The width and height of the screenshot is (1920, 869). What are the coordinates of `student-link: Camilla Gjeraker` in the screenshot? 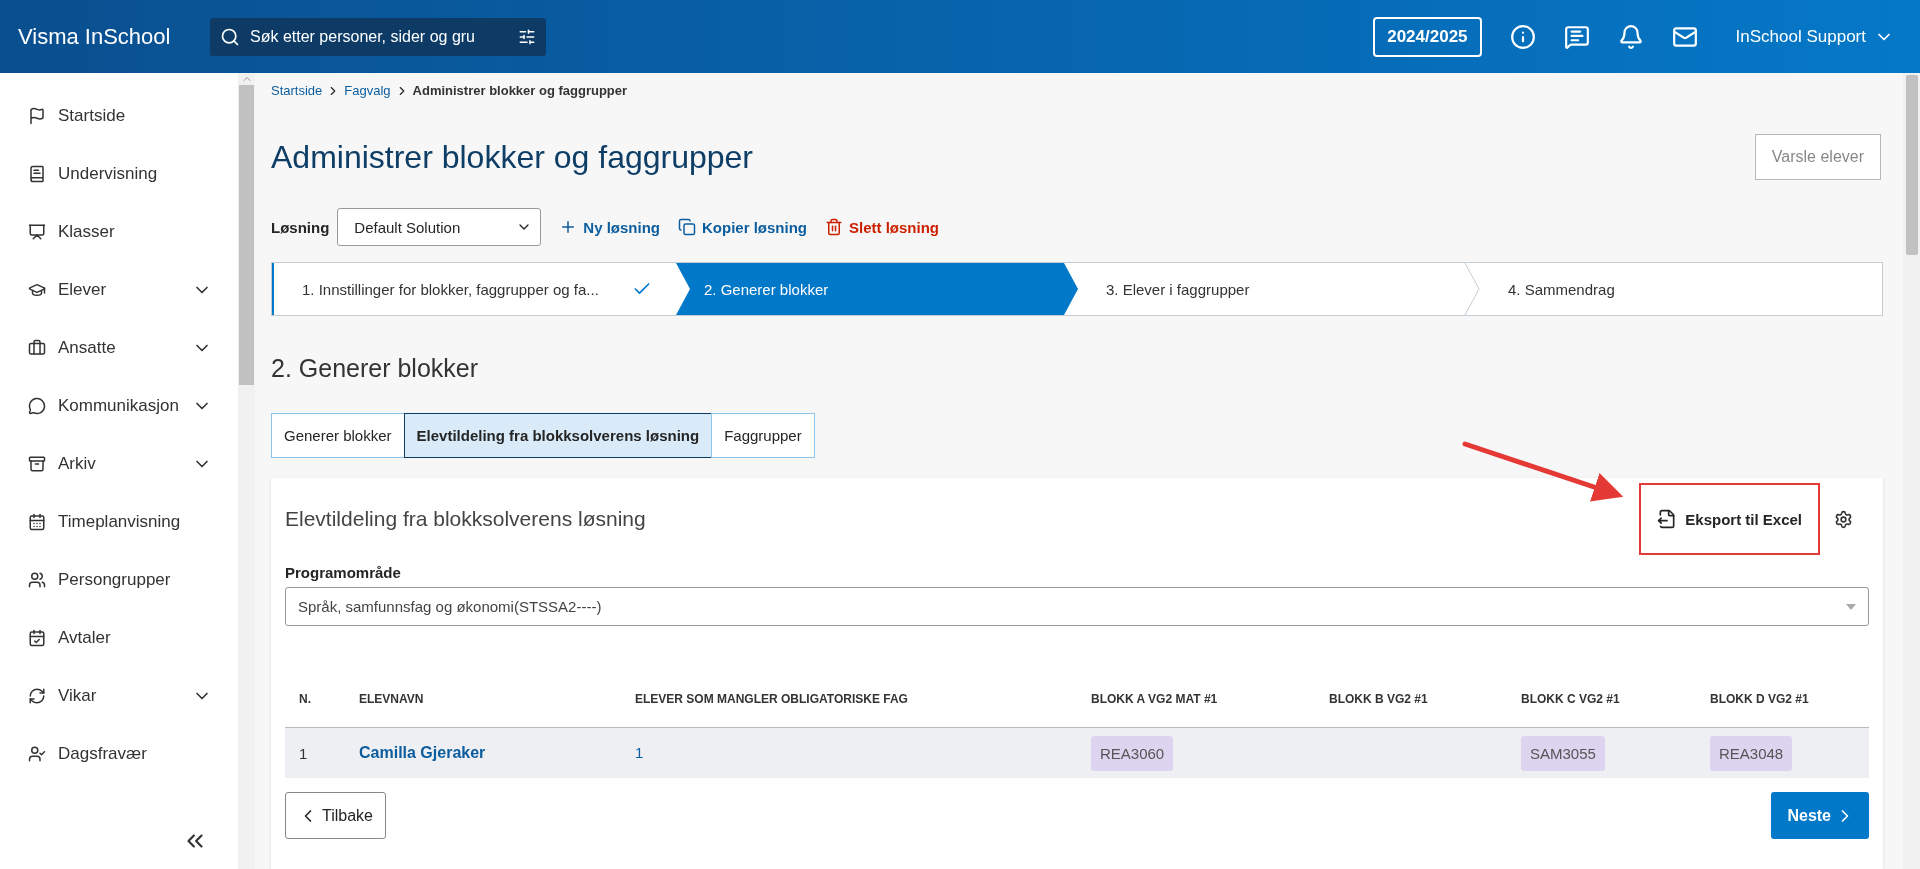 It's located at (422, 752).